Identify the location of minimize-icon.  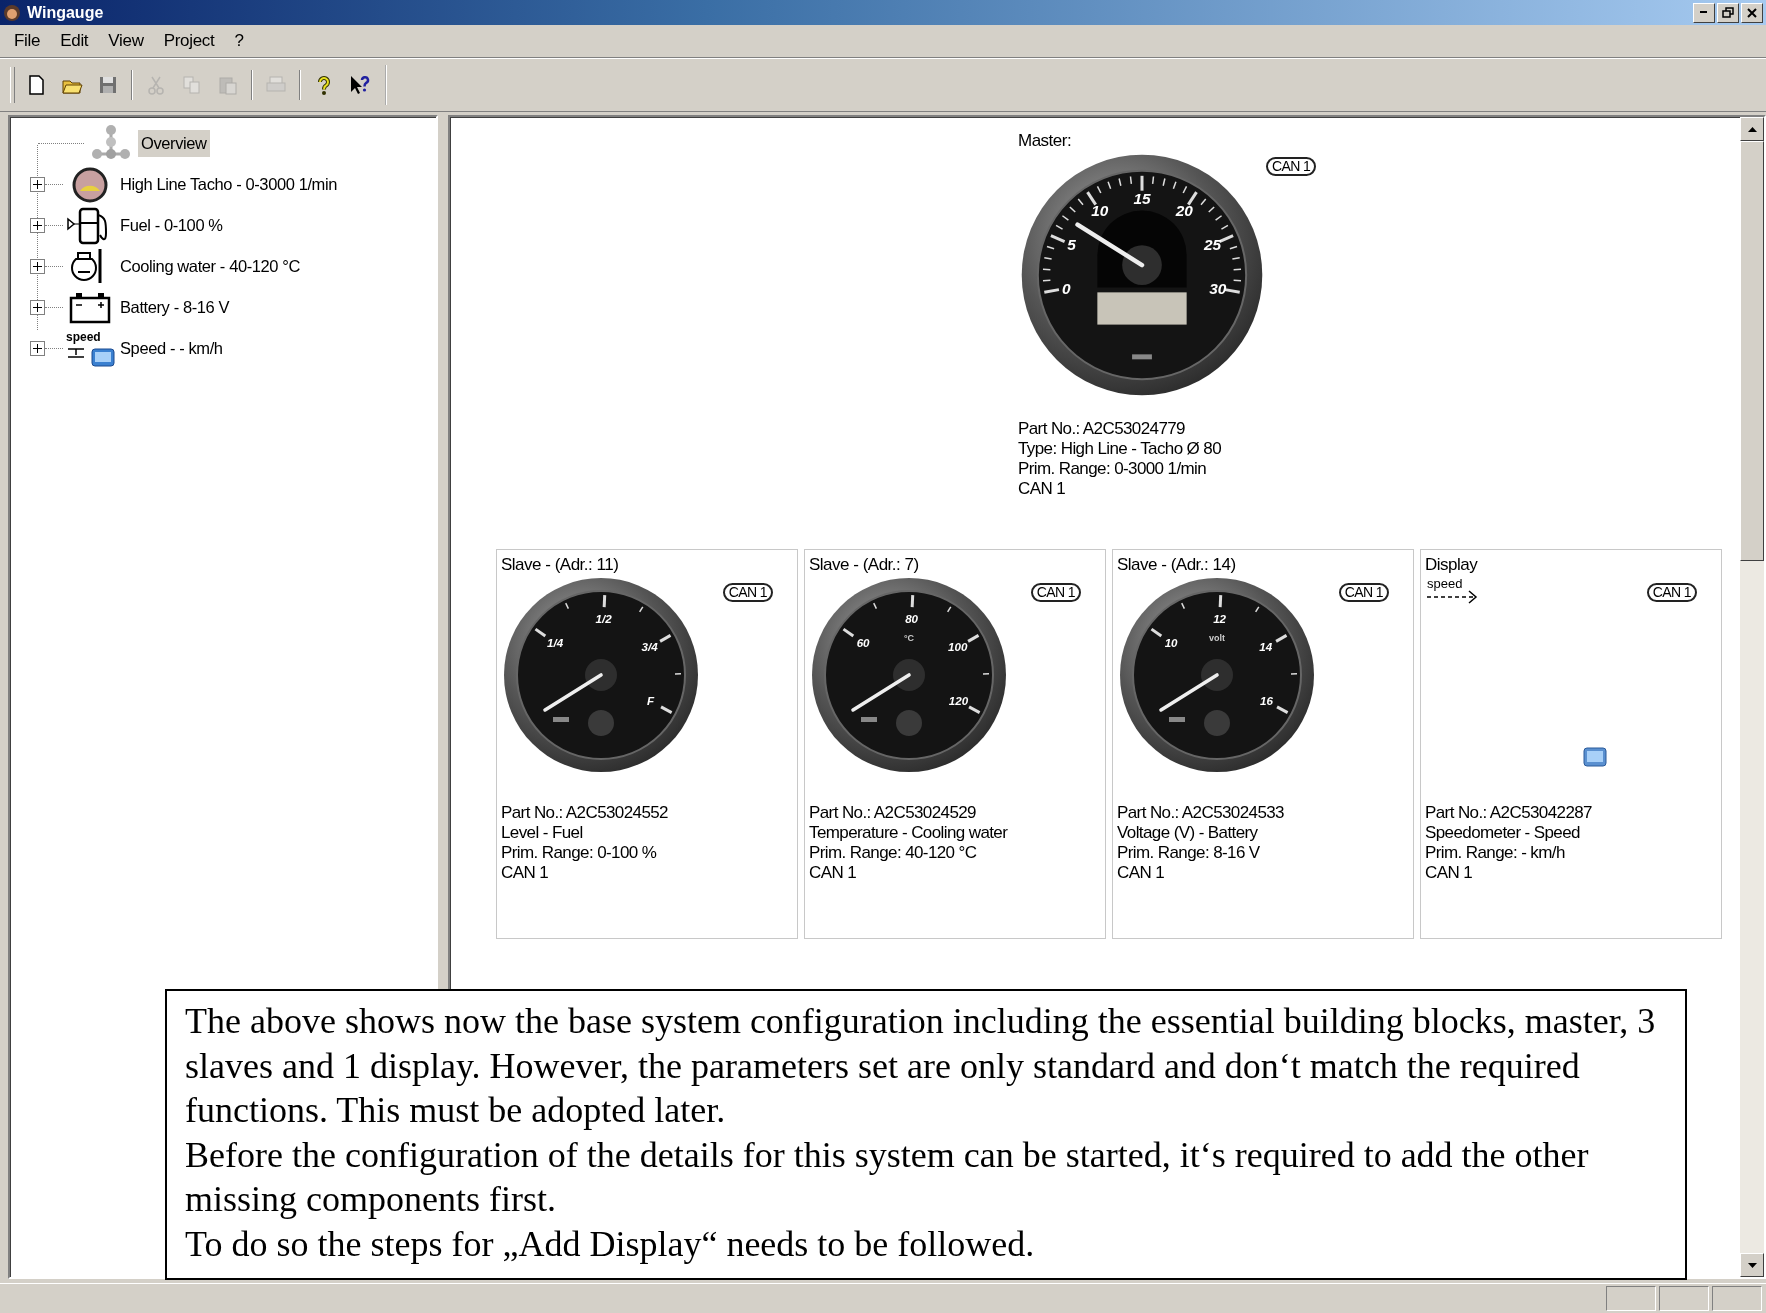
(1704, 12).